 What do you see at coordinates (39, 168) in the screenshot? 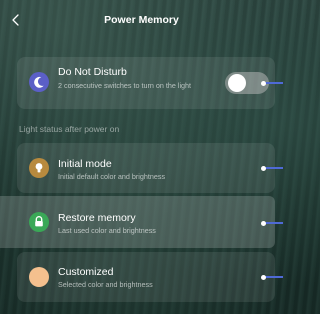
I see `lightbulb-icon` at bounding box center [39, 168].